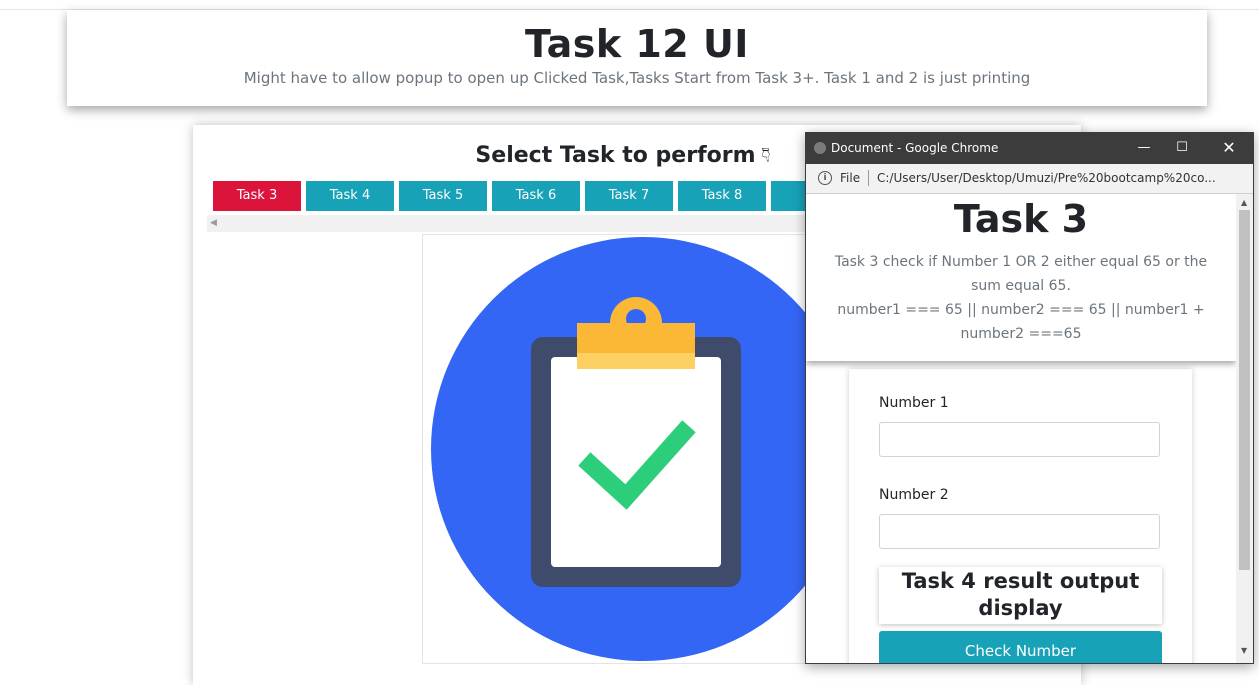 The width and height of the screenshot is (1259, 685). What do you see at coordinates (1229, 148) in the screenshot?
I see `close-icon: ✕` at bounding box center [1229, 148].